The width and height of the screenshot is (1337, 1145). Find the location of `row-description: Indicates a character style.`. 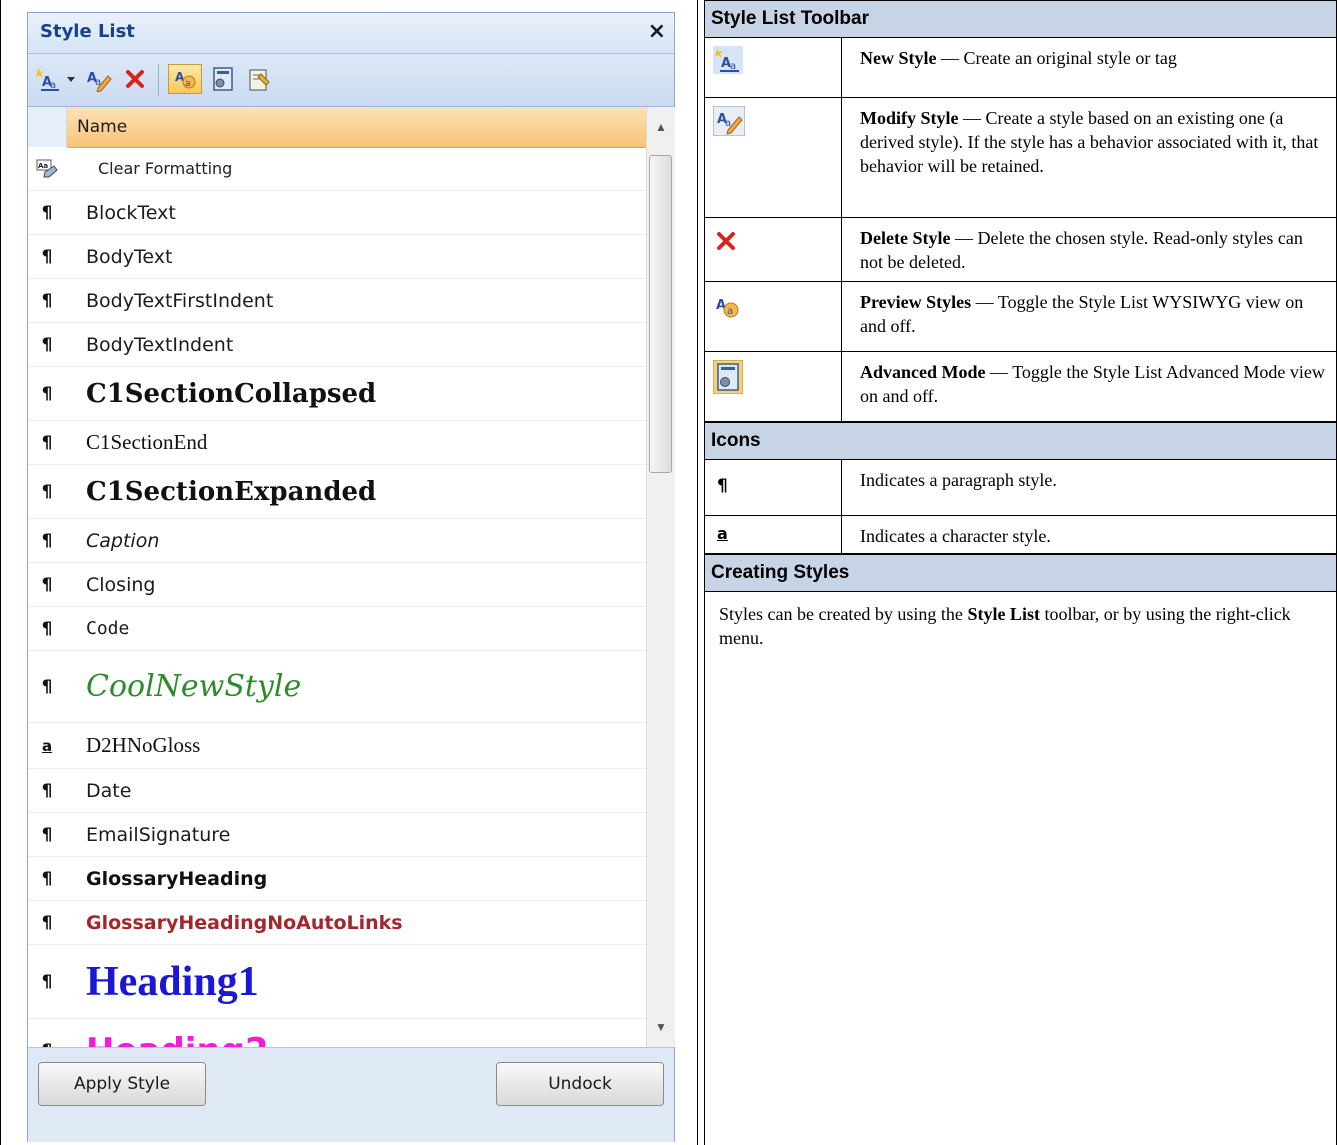

row-description: Indicates a character style. is located at coordinates (955, 536).